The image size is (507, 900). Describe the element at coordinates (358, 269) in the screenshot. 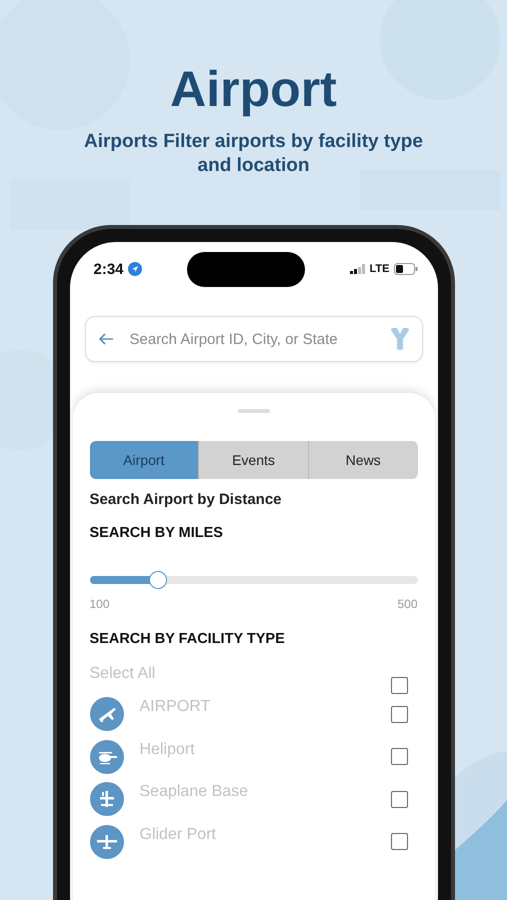

I see `signal-icon` at that location.